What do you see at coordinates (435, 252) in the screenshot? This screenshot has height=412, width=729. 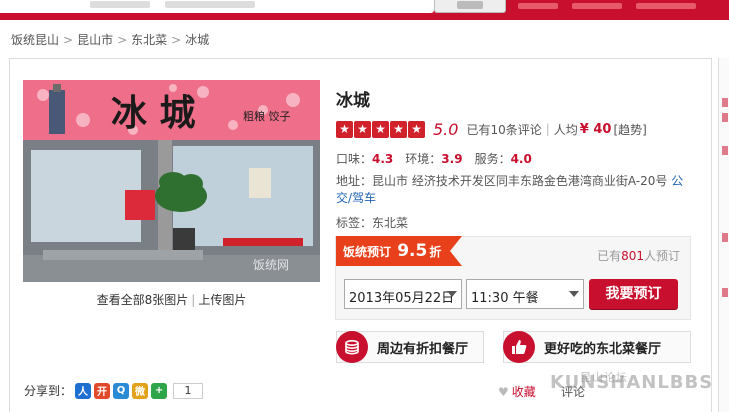 I see `discount-unit: 折` at bounding box center [435, 252].